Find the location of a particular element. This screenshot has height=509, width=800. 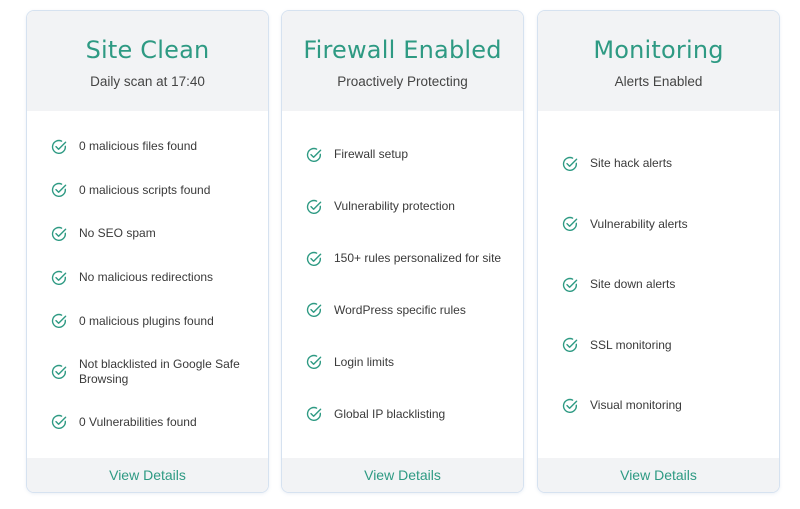

feature-item: WordPress specific rules is located at coordinates (408, 310).